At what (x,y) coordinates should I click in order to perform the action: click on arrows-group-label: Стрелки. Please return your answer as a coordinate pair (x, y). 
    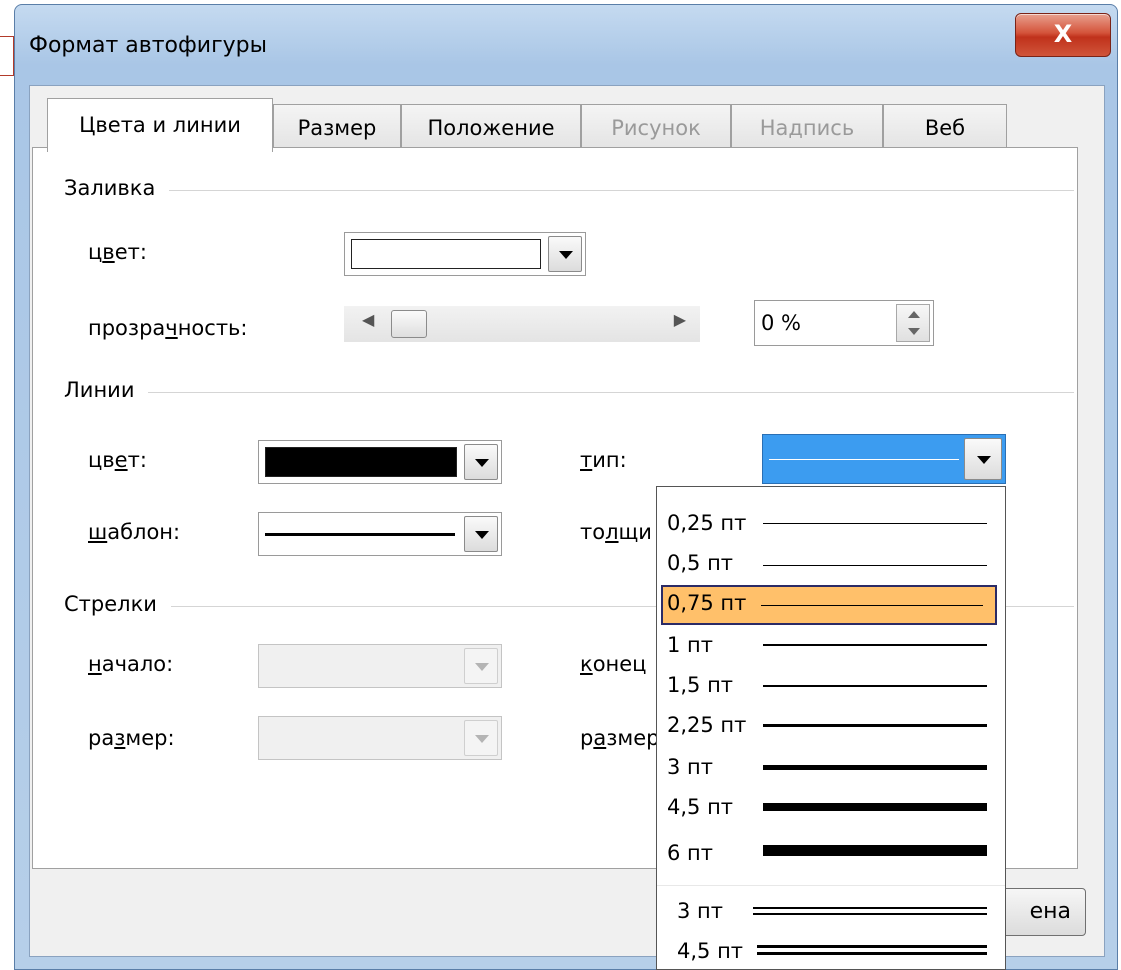
    Looking at the image, I should click on (117, 604).